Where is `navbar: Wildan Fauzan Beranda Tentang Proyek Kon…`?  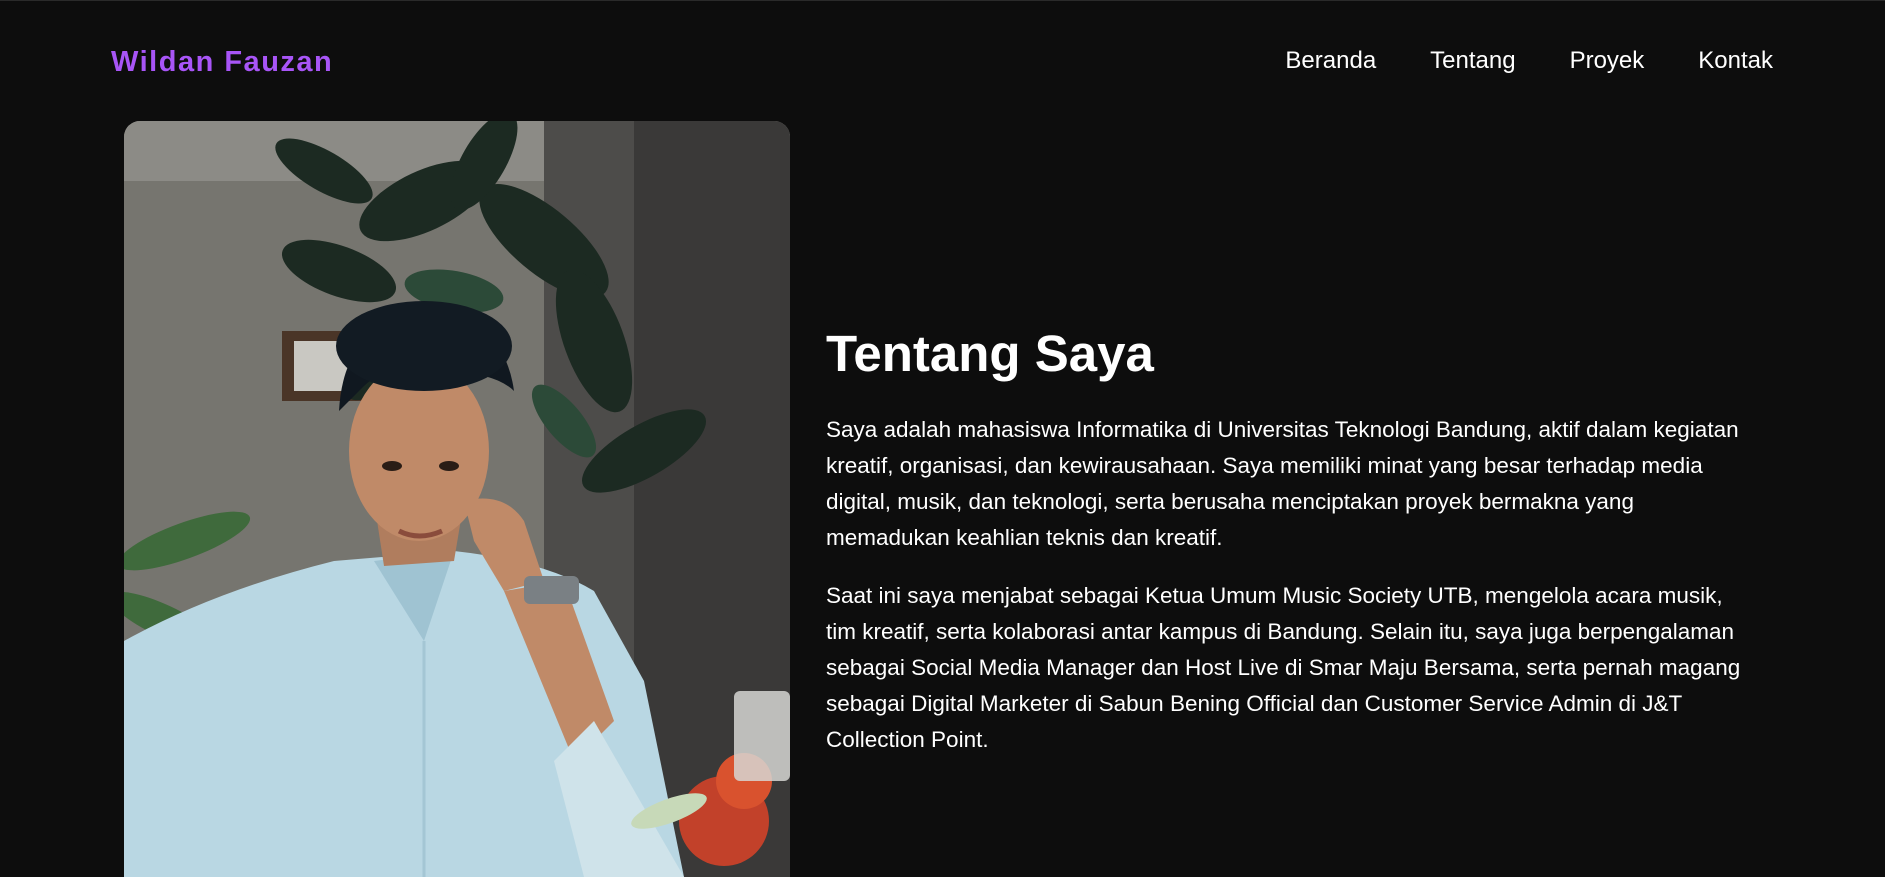 navbar: Wildan Fauzan Beranda Tentang Proyek Kon… is located at coordinates (942, 60).